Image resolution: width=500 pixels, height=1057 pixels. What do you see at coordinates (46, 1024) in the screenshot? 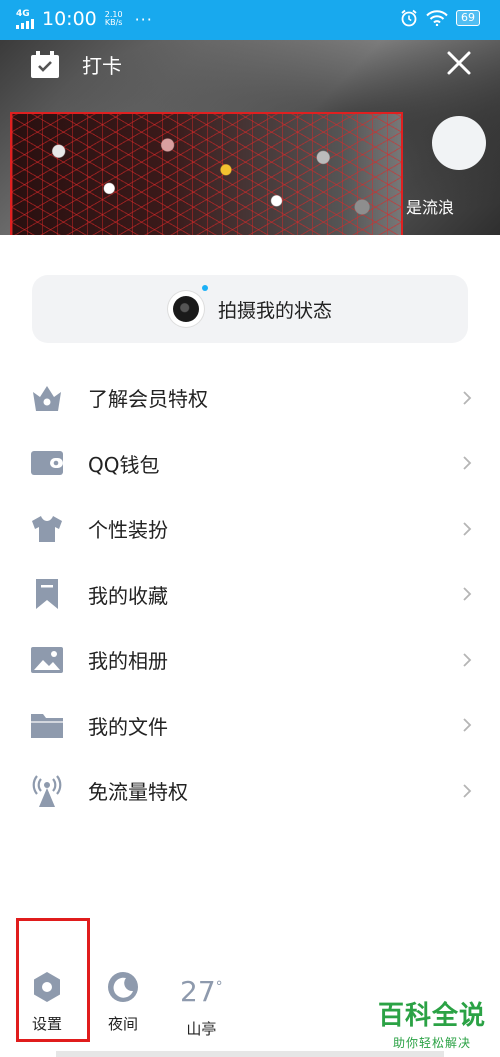
I see `settings-label: 设置` at bounding box center [46, 1024].